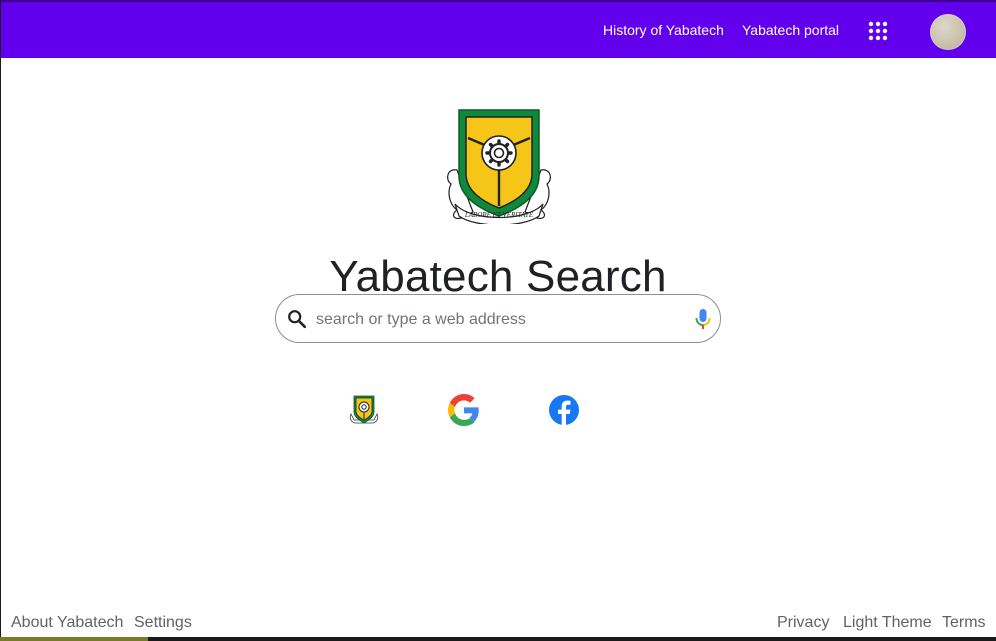  What do you see at coordinates (887, 623) in the screenshot?
I see `light-theme-toggle: Light Theme` at bounding box center [887, 623].